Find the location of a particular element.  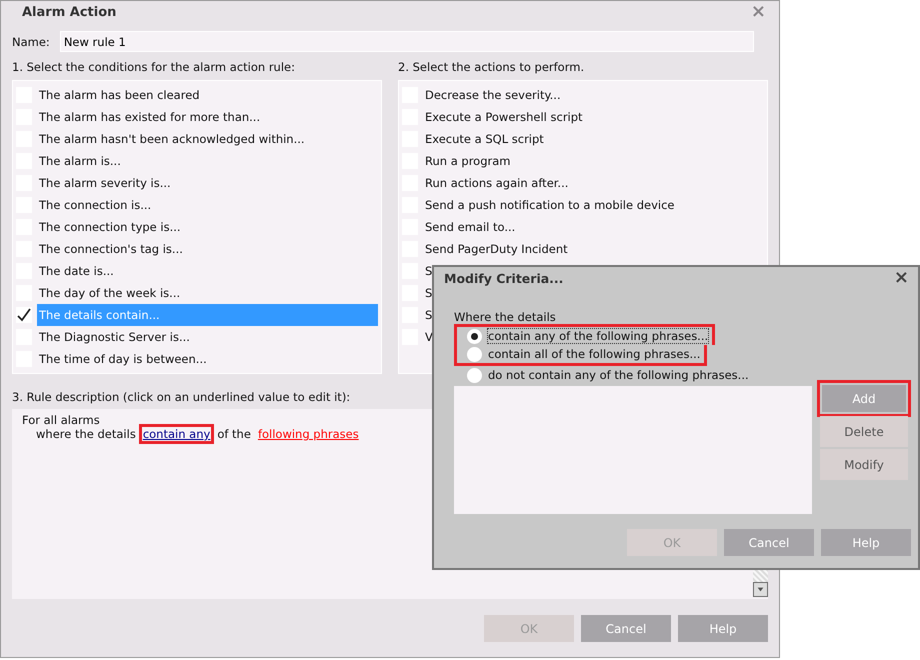

name-label: Name: is located at coordinates (31, 41).